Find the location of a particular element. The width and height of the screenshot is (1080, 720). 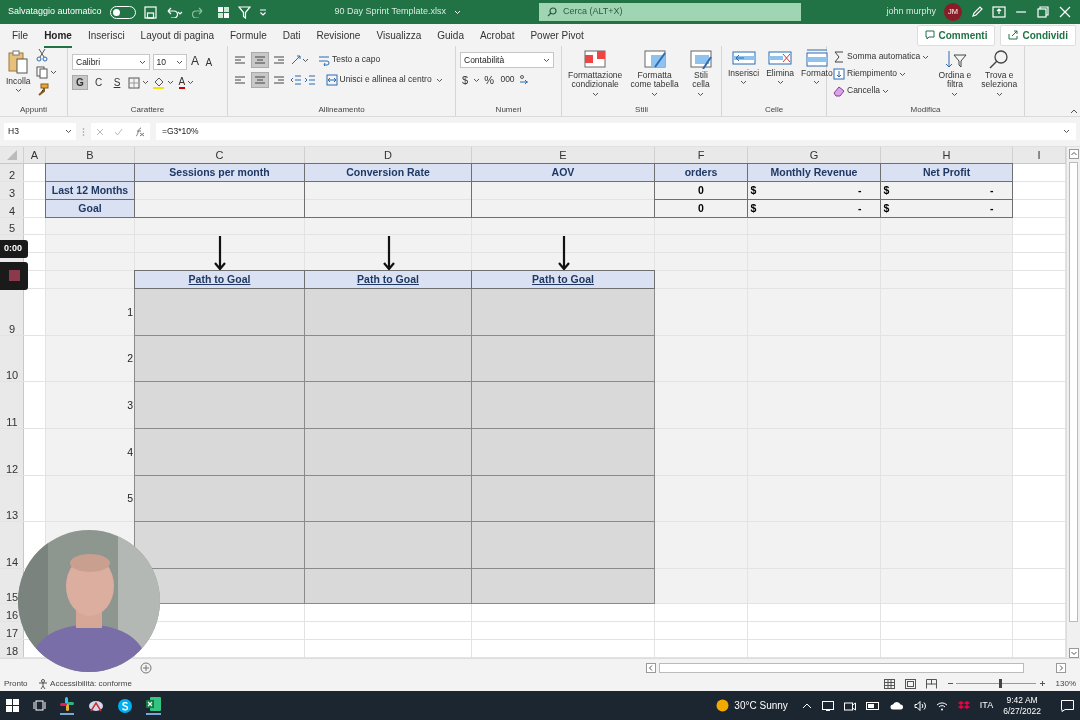

autosave-label: Salvataggio automatico is located at coordinates (55, 12).